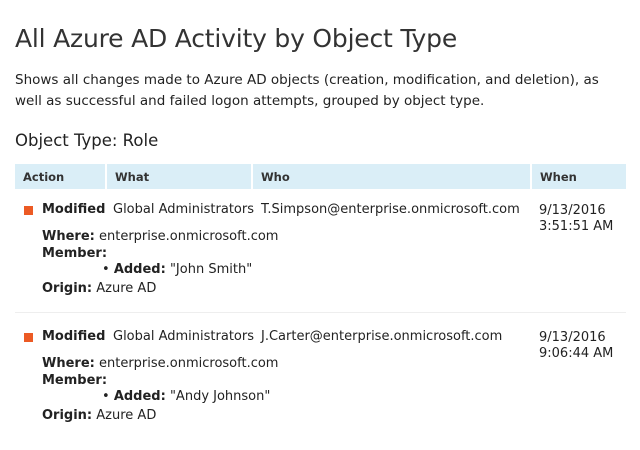 This screenshot has height=450, width=640. What do you see at coordinates (576, 353) in the screenshot?
I see `when-time: 9:06:44 AM` at bounding box center [576, 353].